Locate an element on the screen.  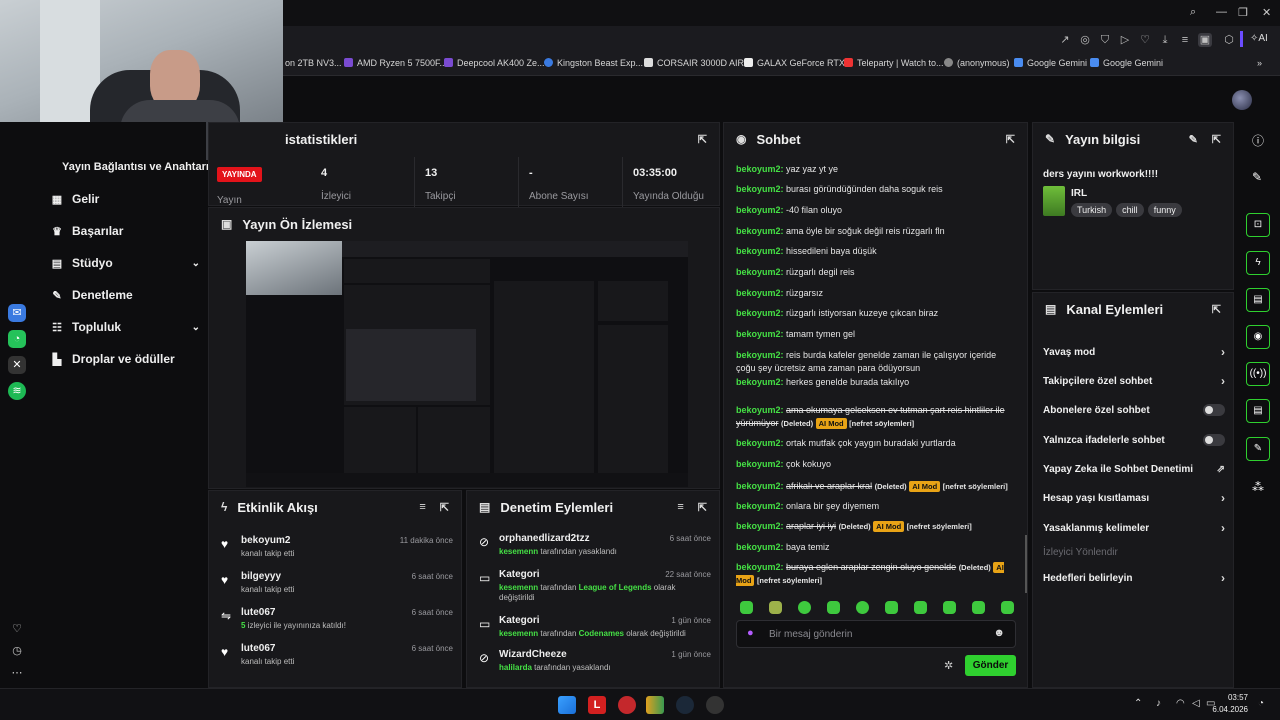
profile-icon: ▣ is located at coordinates (1205, 40).